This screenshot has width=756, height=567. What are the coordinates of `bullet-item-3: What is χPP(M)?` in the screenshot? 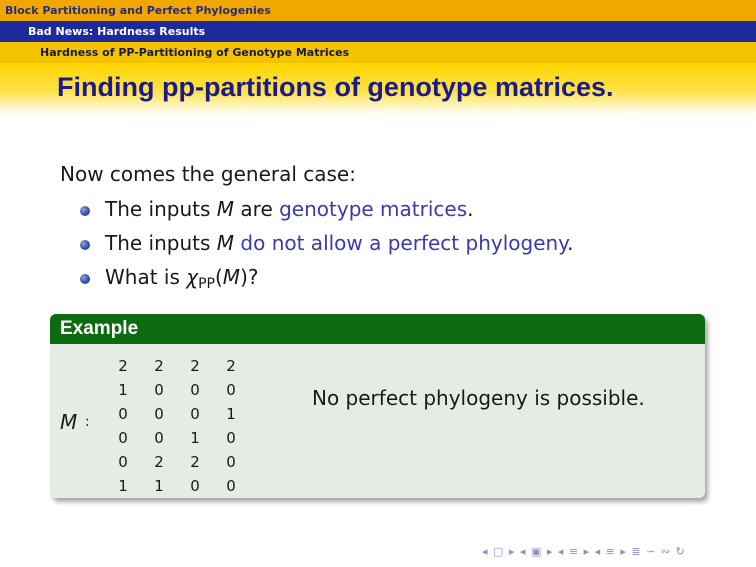 It's located at (327, 282).